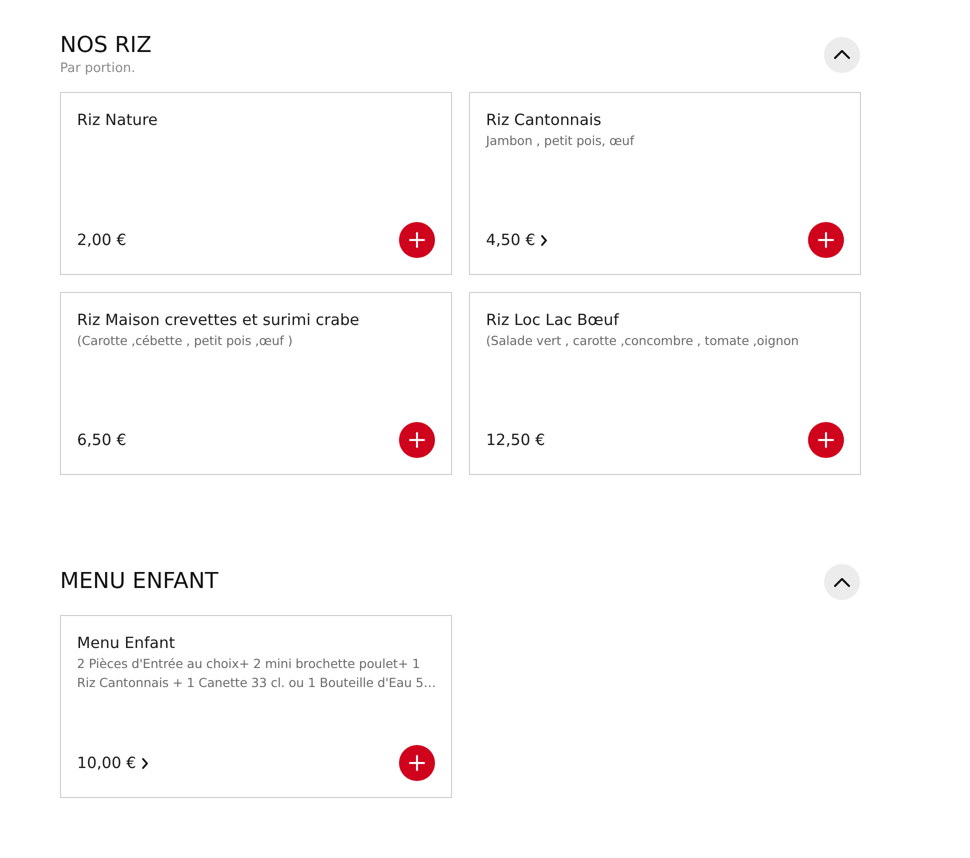 The image size is (970, 858). What do you see at coordinates (665, 183) in the screenshot?
I see `menu-item-card: Riz Cantonnais Jambon , petit pois, œuf 4,50 €` at bounding box center [665, 183].